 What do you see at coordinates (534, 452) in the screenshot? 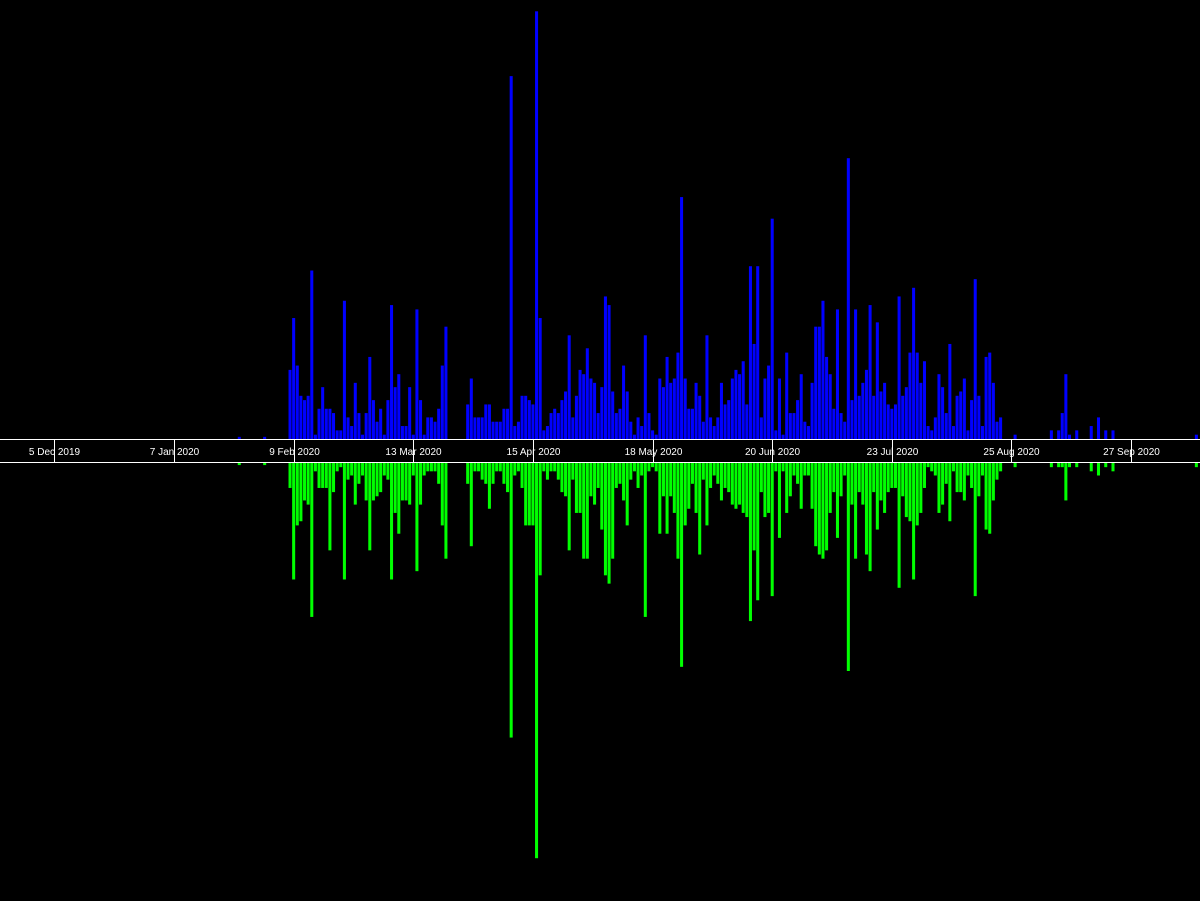
I see `tick-label-4: 15 Apr 2020` at bounding box center [534, 452].